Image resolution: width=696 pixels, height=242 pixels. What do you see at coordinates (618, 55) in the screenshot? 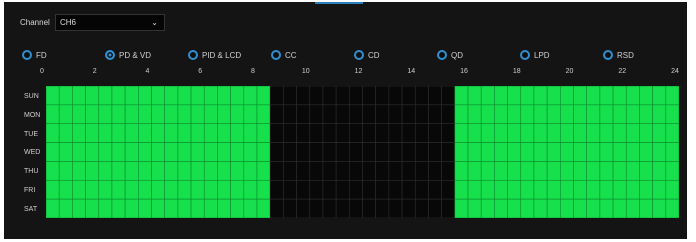
I see `mode-radio-rsd: RSD` at bounding box center [618, 55].